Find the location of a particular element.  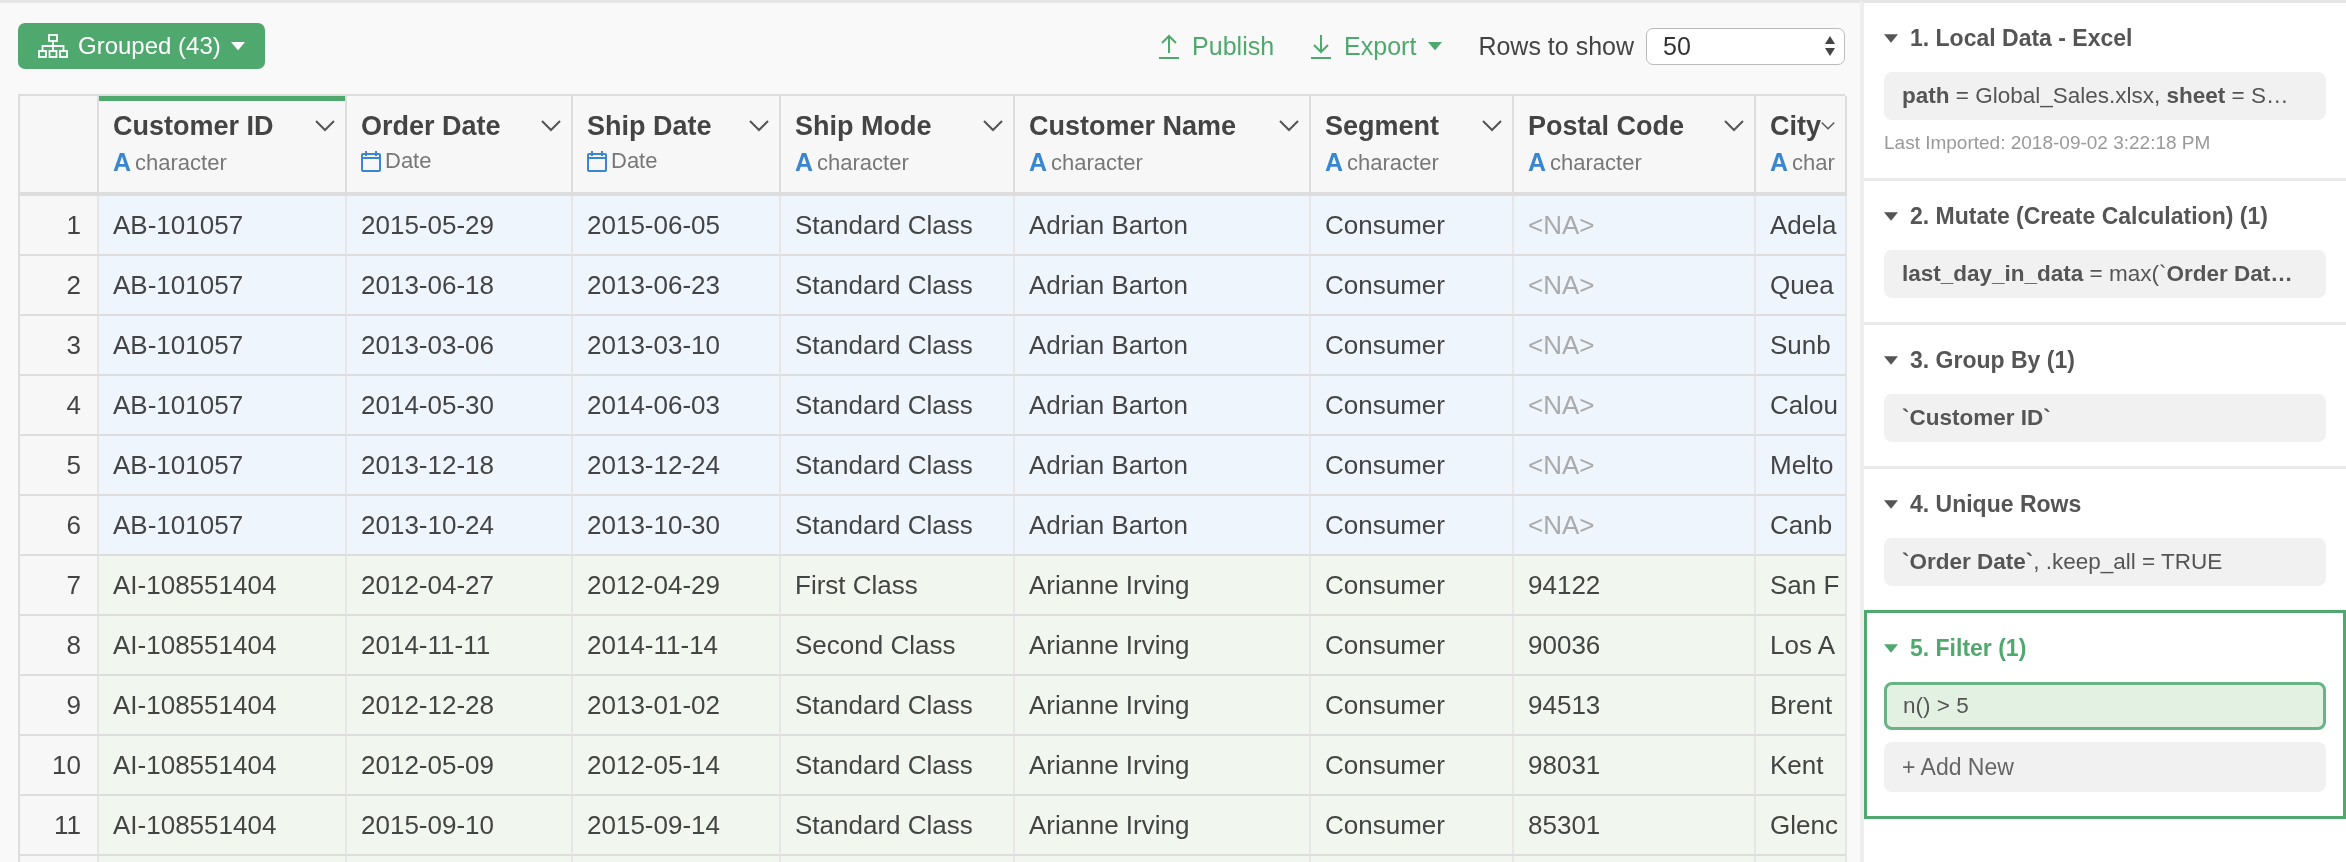

step-title: 2. Mutate (Create Calculation) (1) is located at coordinates (2105, 216).